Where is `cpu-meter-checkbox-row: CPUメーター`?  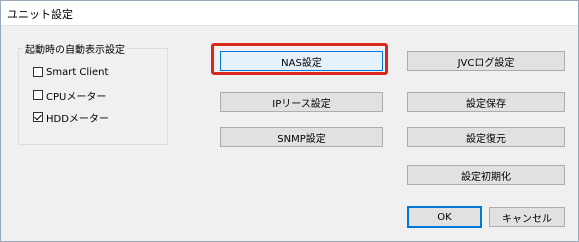 cpu-meter-checkbox-row: CPUメーター is located at coordinates (70, 95).